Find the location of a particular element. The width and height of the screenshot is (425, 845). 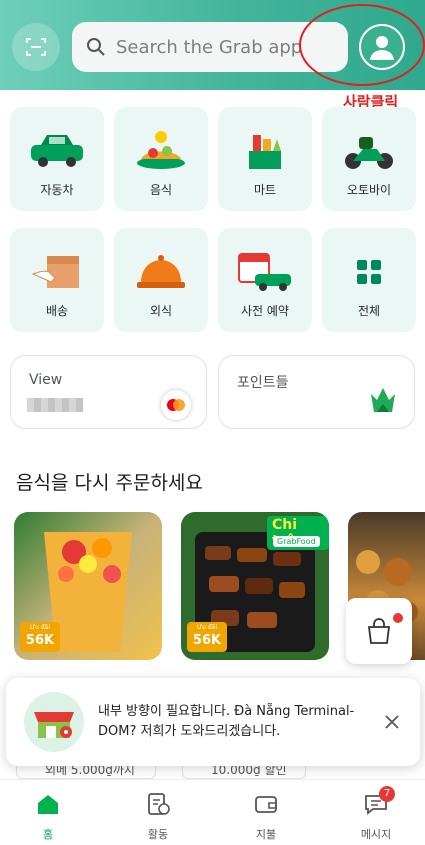

cart-notification-dot is located at coordinates (398, 618).